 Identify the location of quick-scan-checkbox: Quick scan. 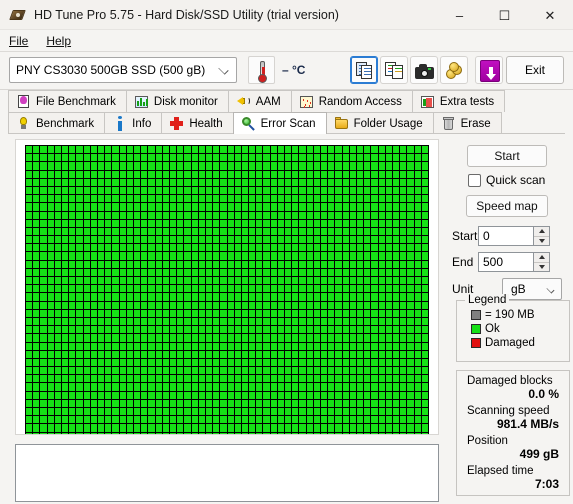
(506, 180).